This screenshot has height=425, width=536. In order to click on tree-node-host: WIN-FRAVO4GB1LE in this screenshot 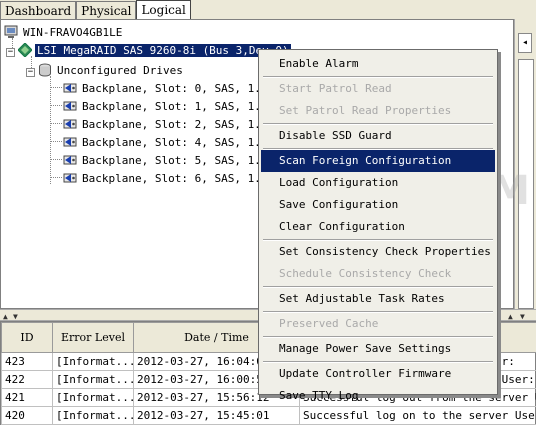, I will do `click(64, 32)`.